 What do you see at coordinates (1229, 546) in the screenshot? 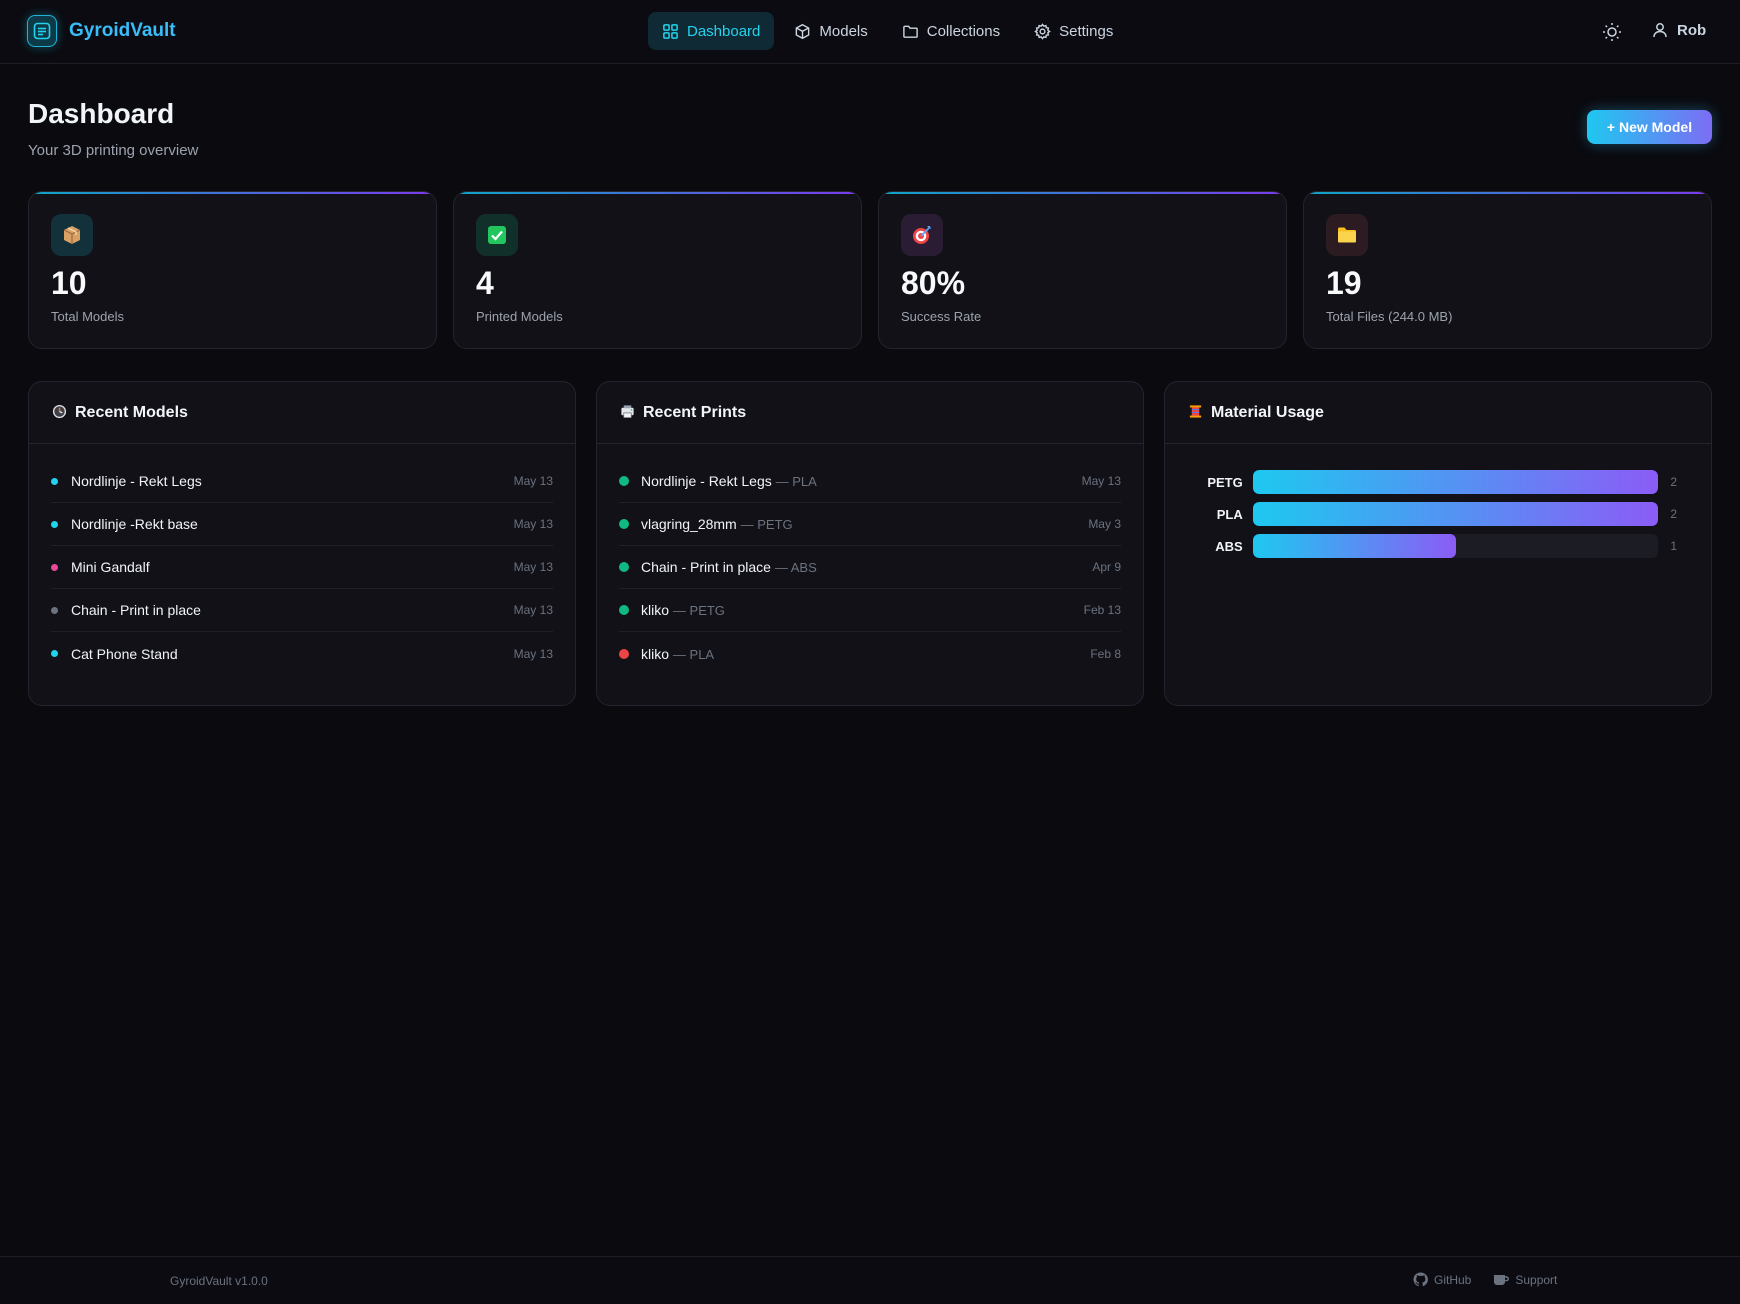
I see `material-label: ABS` at bounding box center [1229, 546].